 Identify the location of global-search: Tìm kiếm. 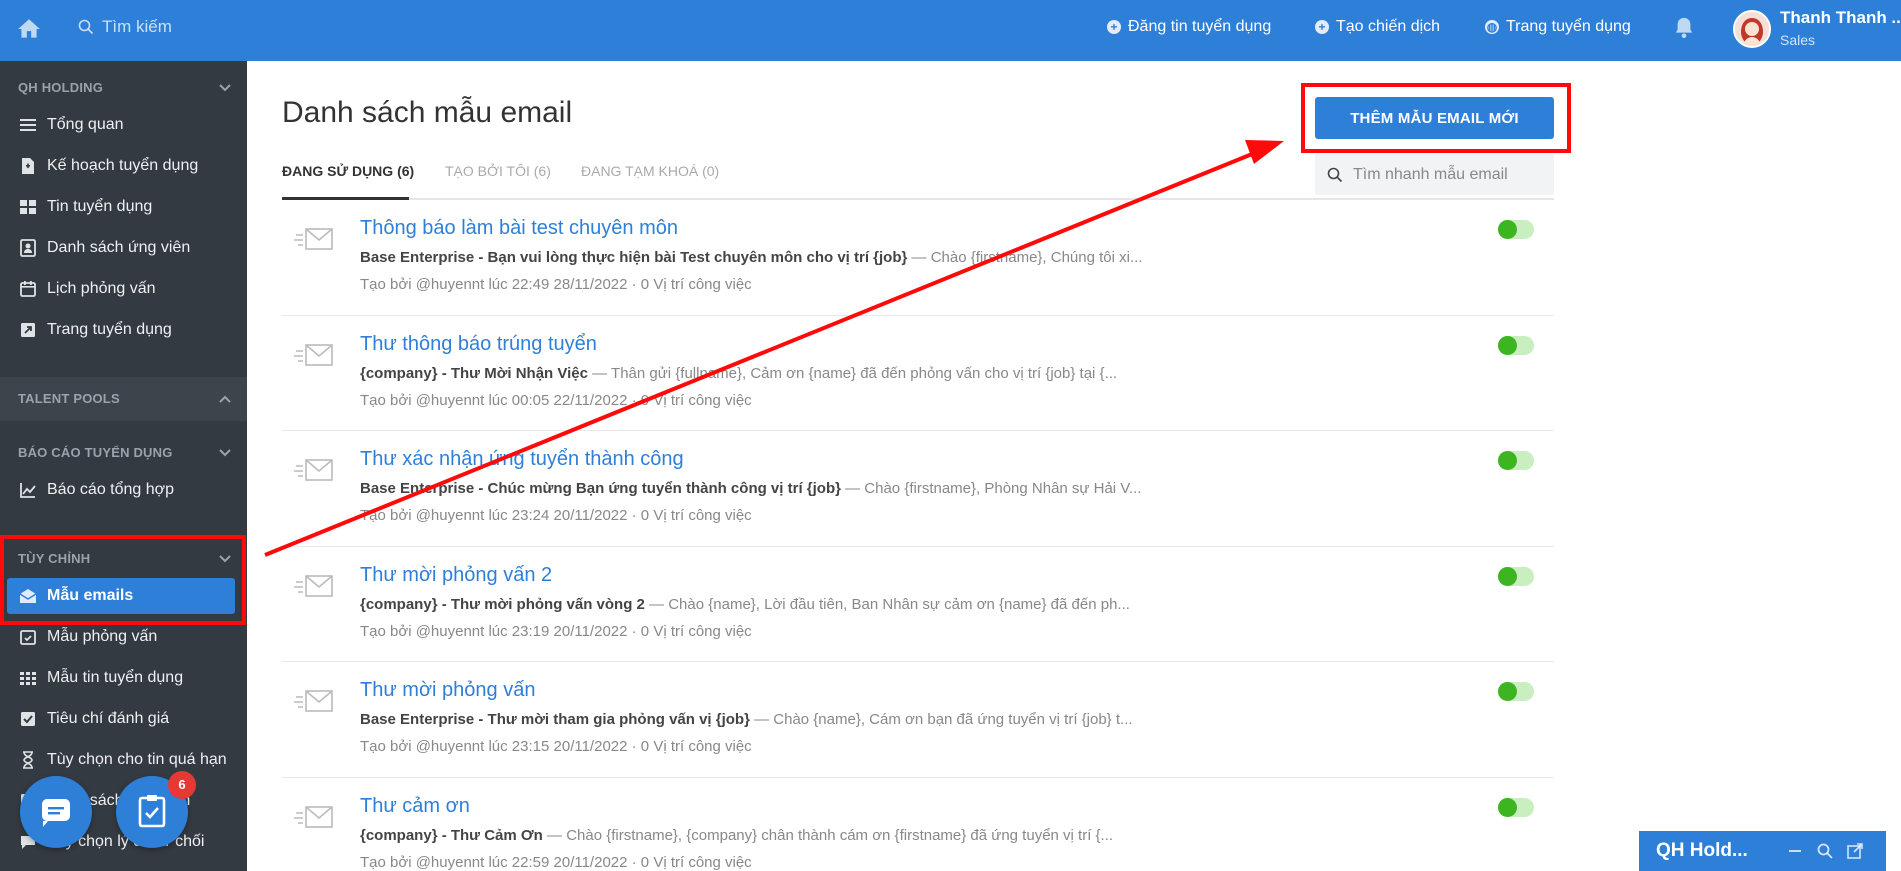
(125, 27).